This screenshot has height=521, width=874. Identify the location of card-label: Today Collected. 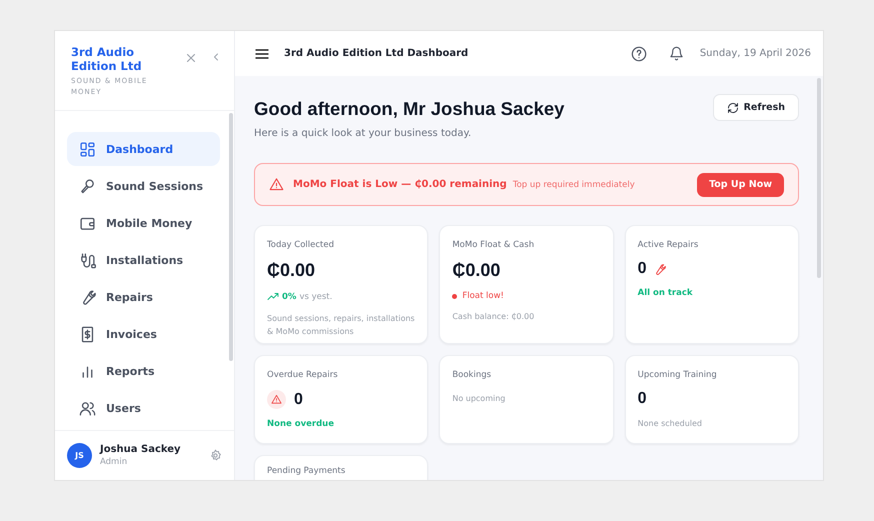
(301, 245).